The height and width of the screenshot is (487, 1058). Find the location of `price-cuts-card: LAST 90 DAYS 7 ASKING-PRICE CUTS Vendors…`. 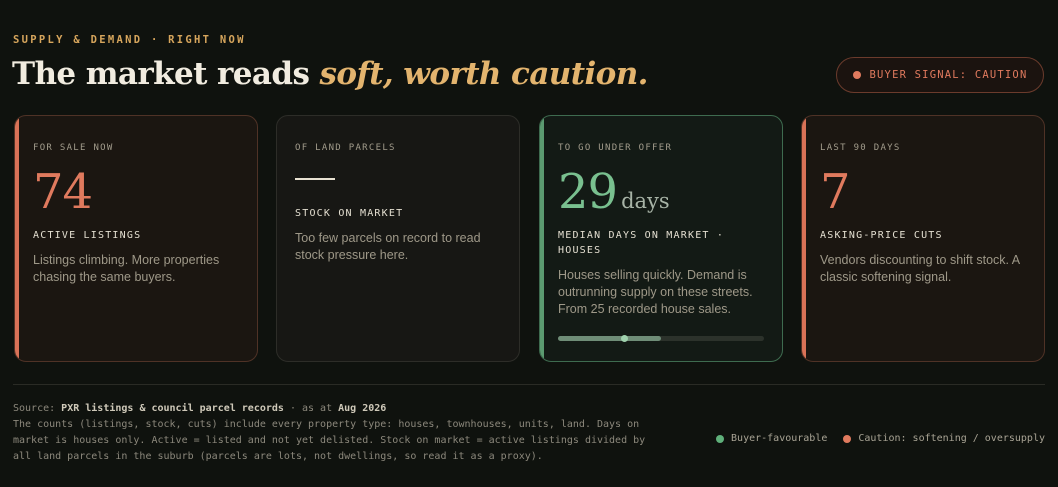

price-cuts-card: LAST 90 DAYS 7 ASKING-PRICE CUTS Vendors… is located at coordinates (923, 238).